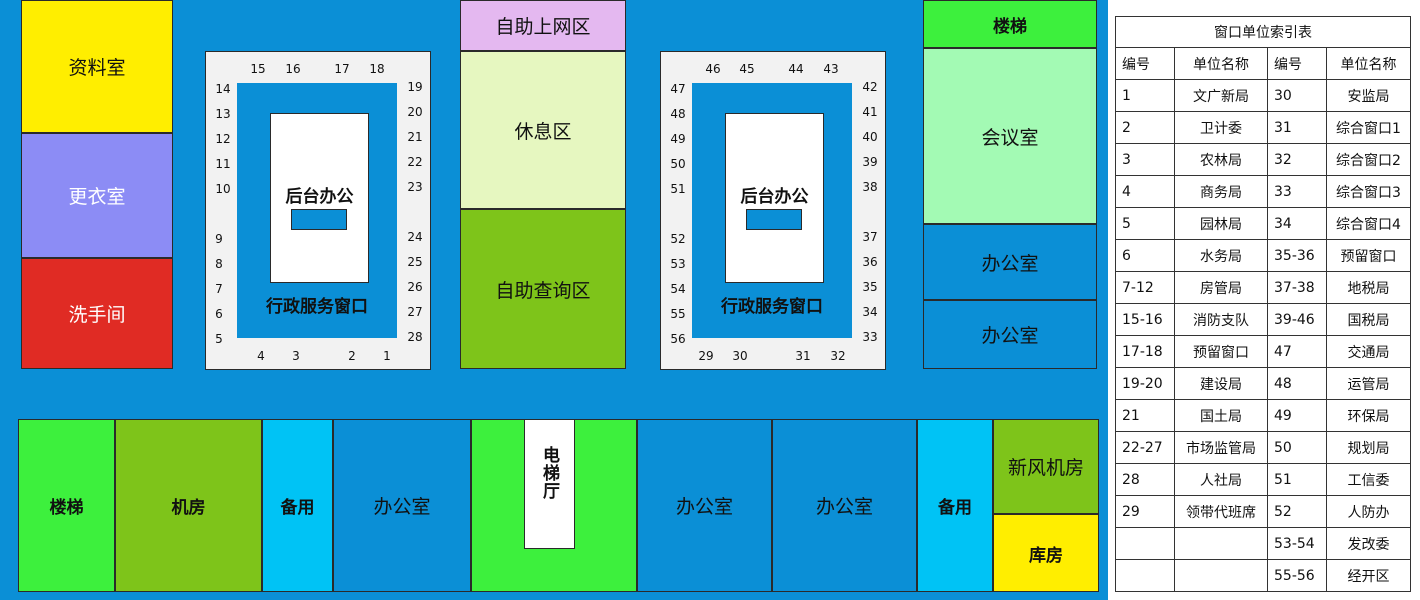  Describe the element at coordinates (1368, 415) in the screenshot. I see `table-cell: 环保局` at that location.